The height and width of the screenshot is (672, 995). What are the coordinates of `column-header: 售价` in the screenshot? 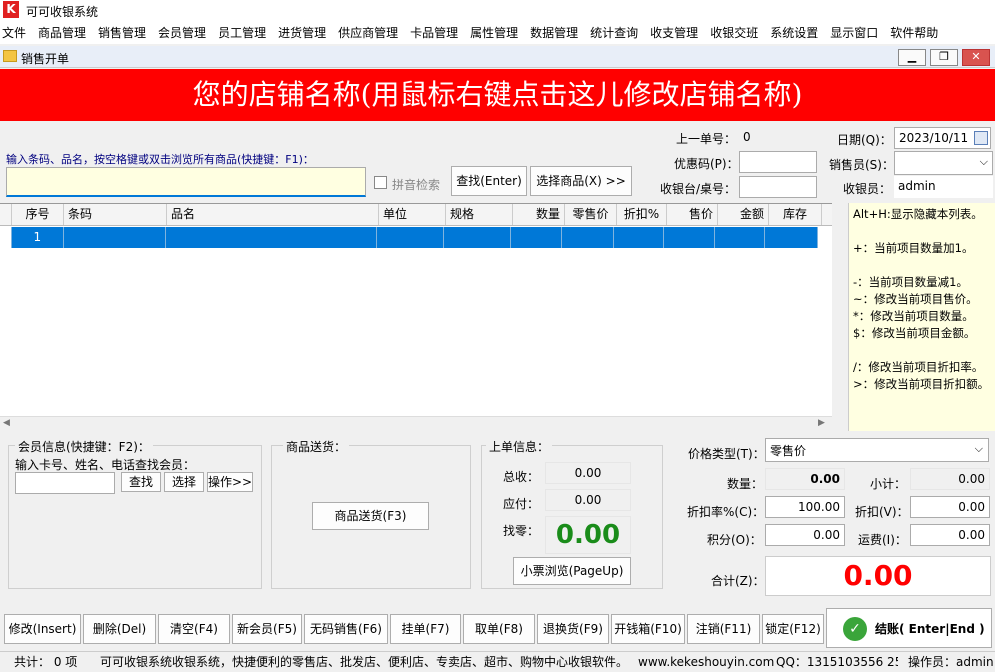 It's located at (692, 214).